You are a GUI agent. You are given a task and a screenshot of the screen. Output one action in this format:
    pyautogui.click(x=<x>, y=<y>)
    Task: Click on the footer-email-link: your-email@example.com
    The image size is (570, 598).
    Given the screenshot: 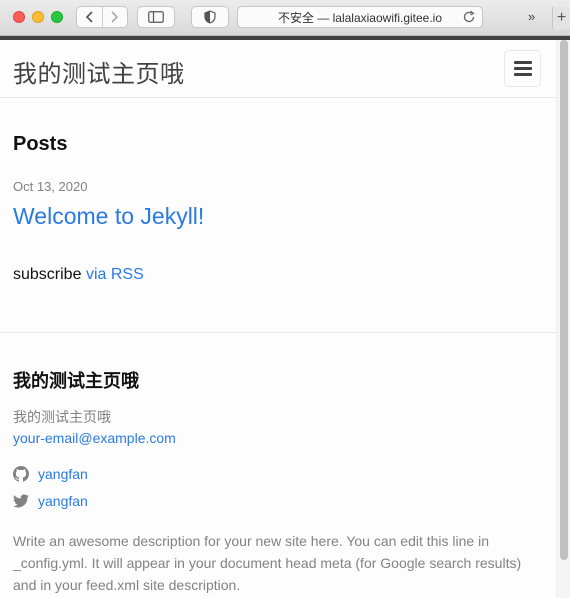 What is the action you would take?
    pyautogui.click(x=94, y=438)
    